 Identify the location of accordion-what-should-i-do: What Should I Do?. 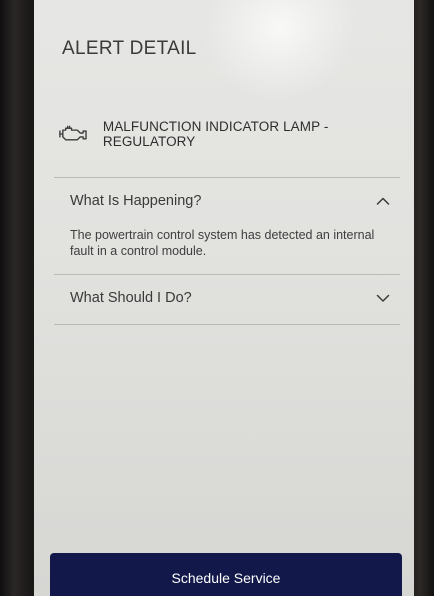
(230, 298).